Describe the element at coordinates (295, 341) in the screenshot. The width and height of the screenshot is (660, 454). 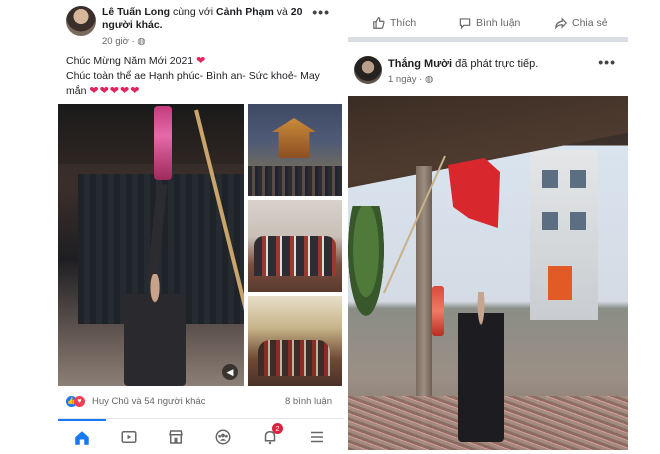
I see `gallery-thumb-dinner` at that location.